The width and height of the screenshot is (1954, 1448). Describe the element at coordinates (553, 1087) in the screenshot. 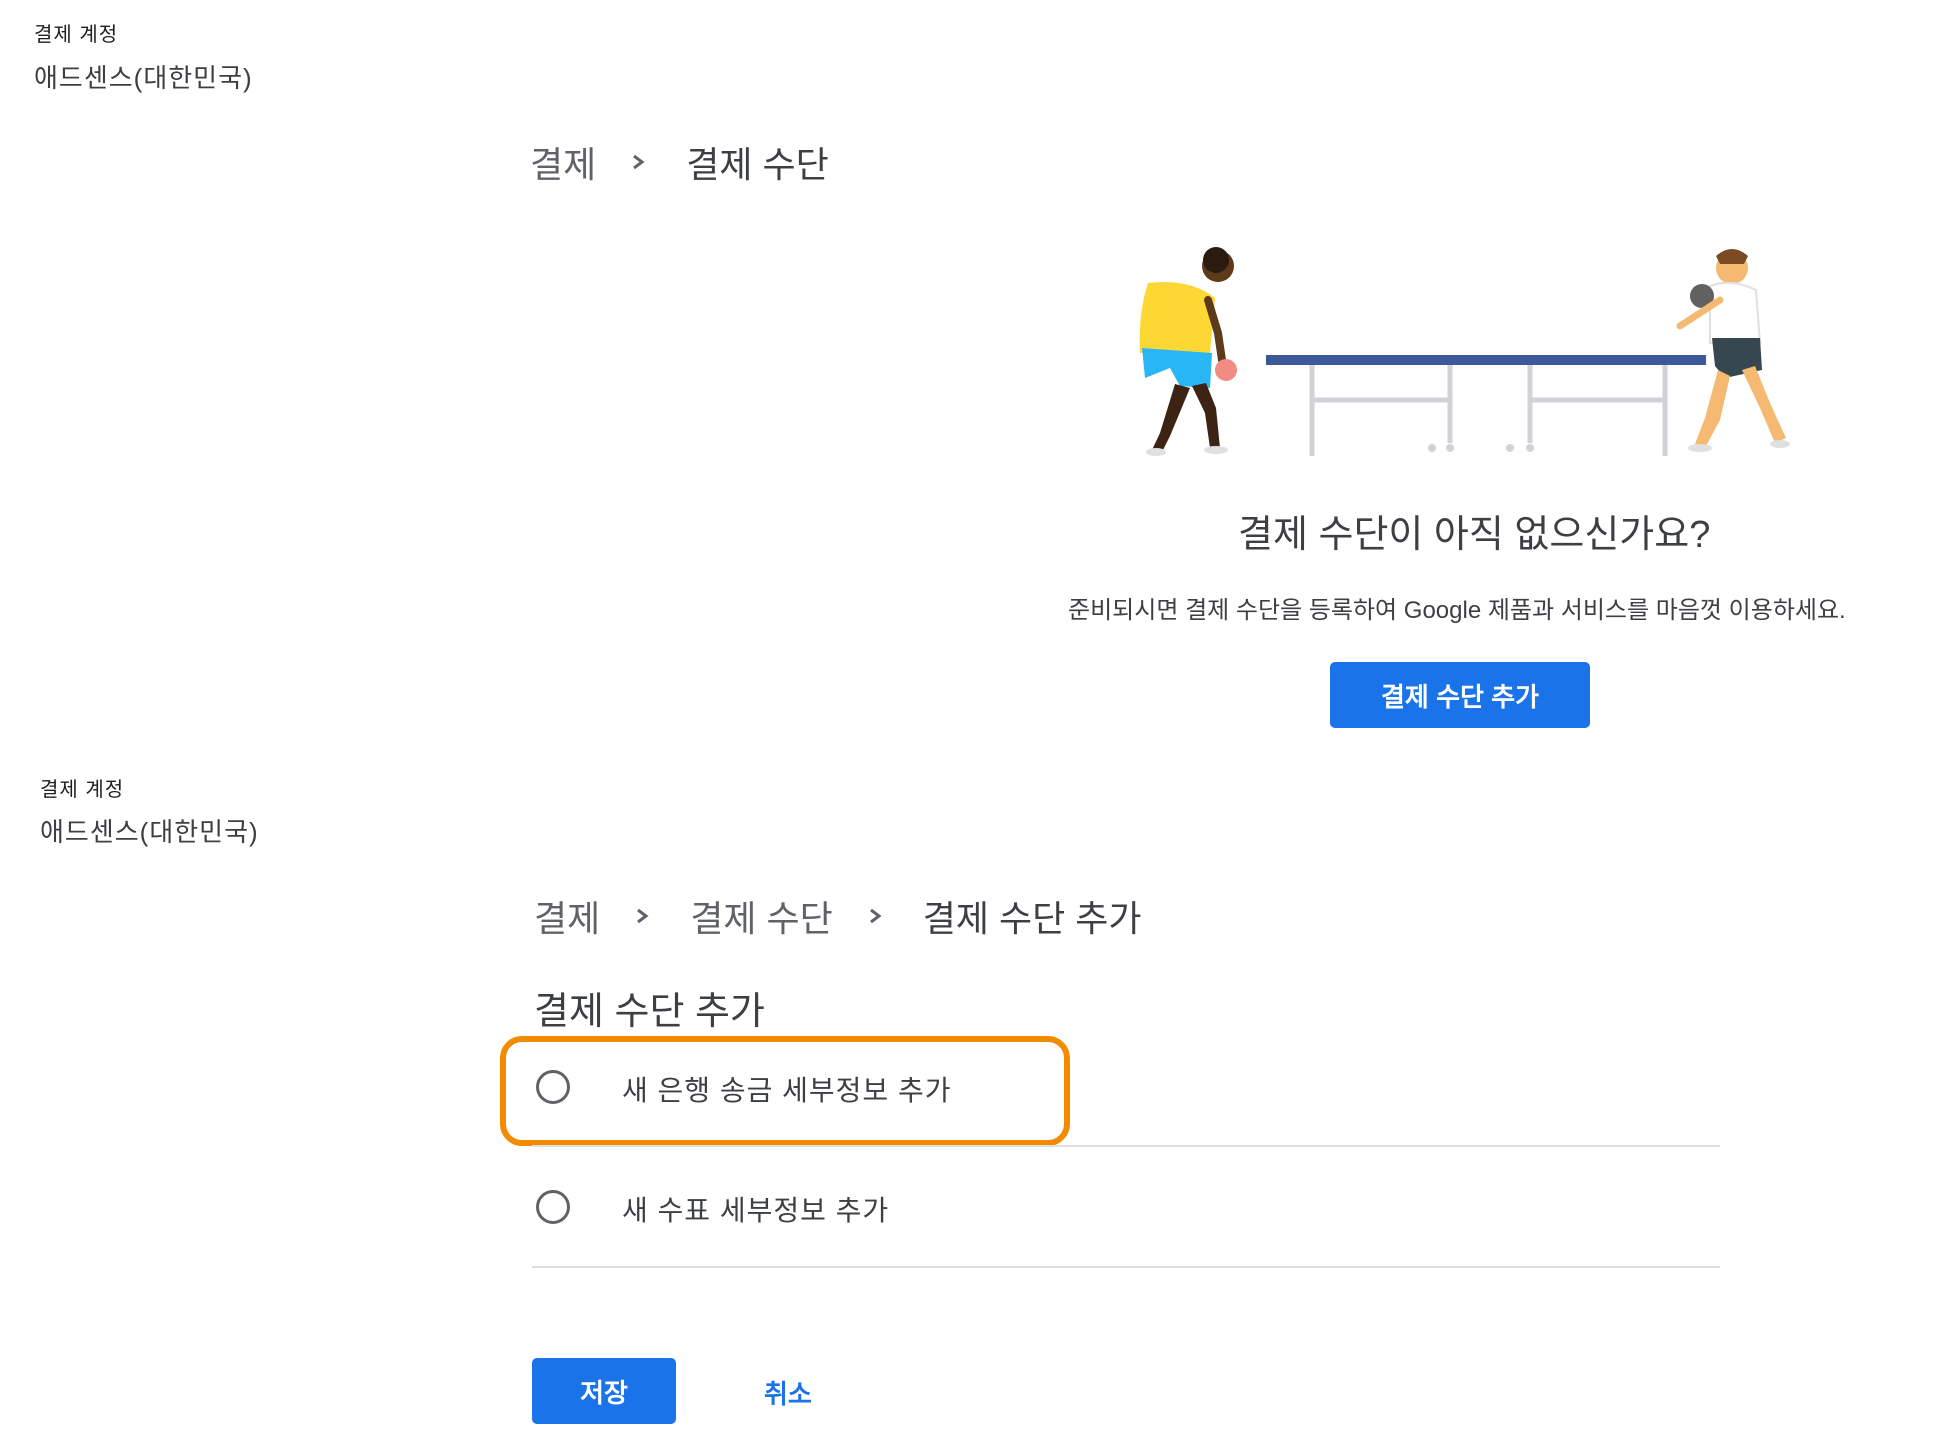

I see `radio-bank-transfer` at that location.